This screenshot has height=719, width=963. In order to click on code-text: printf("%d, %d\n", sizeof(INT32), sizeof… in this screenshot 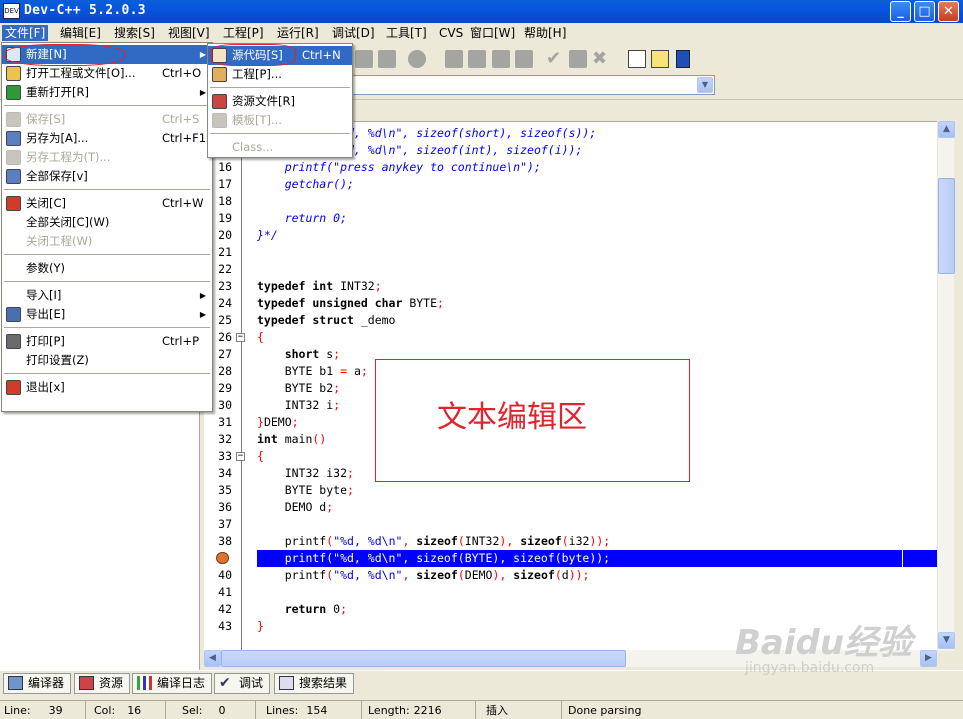, I will do `click(434, 541)`.